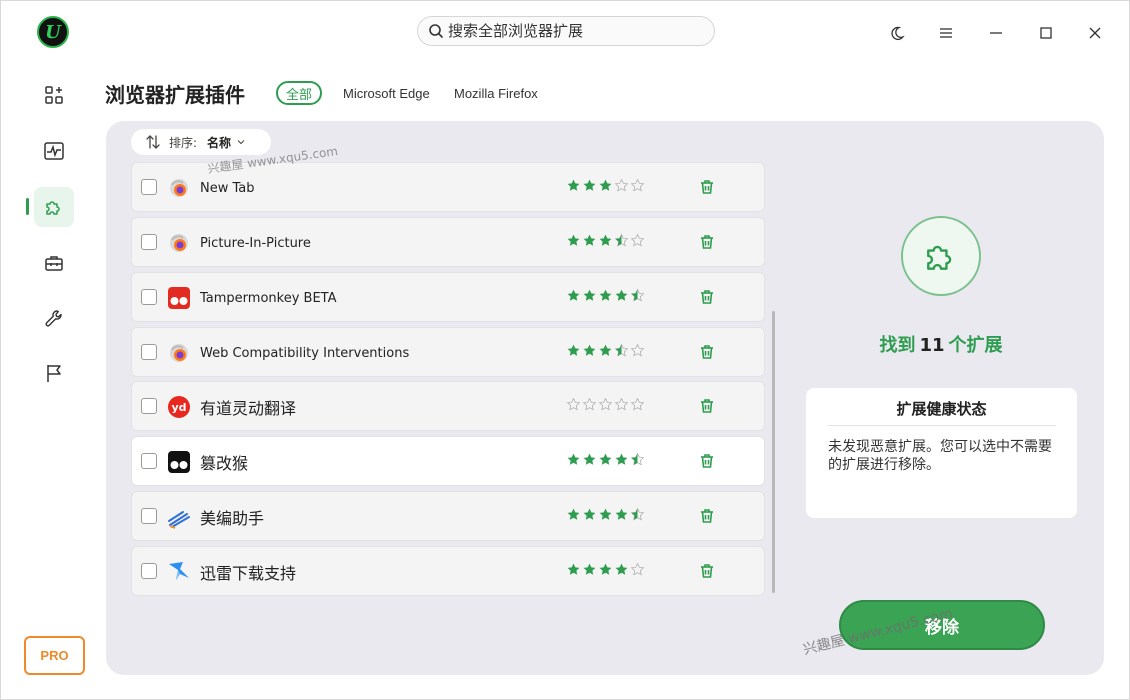 The height and width of the screenshot is (700, 1130). What do you see at coordinates (975, 345) in the screenshot?
I see `found-suffix: 个扩展` at bounding box center [975, 345].